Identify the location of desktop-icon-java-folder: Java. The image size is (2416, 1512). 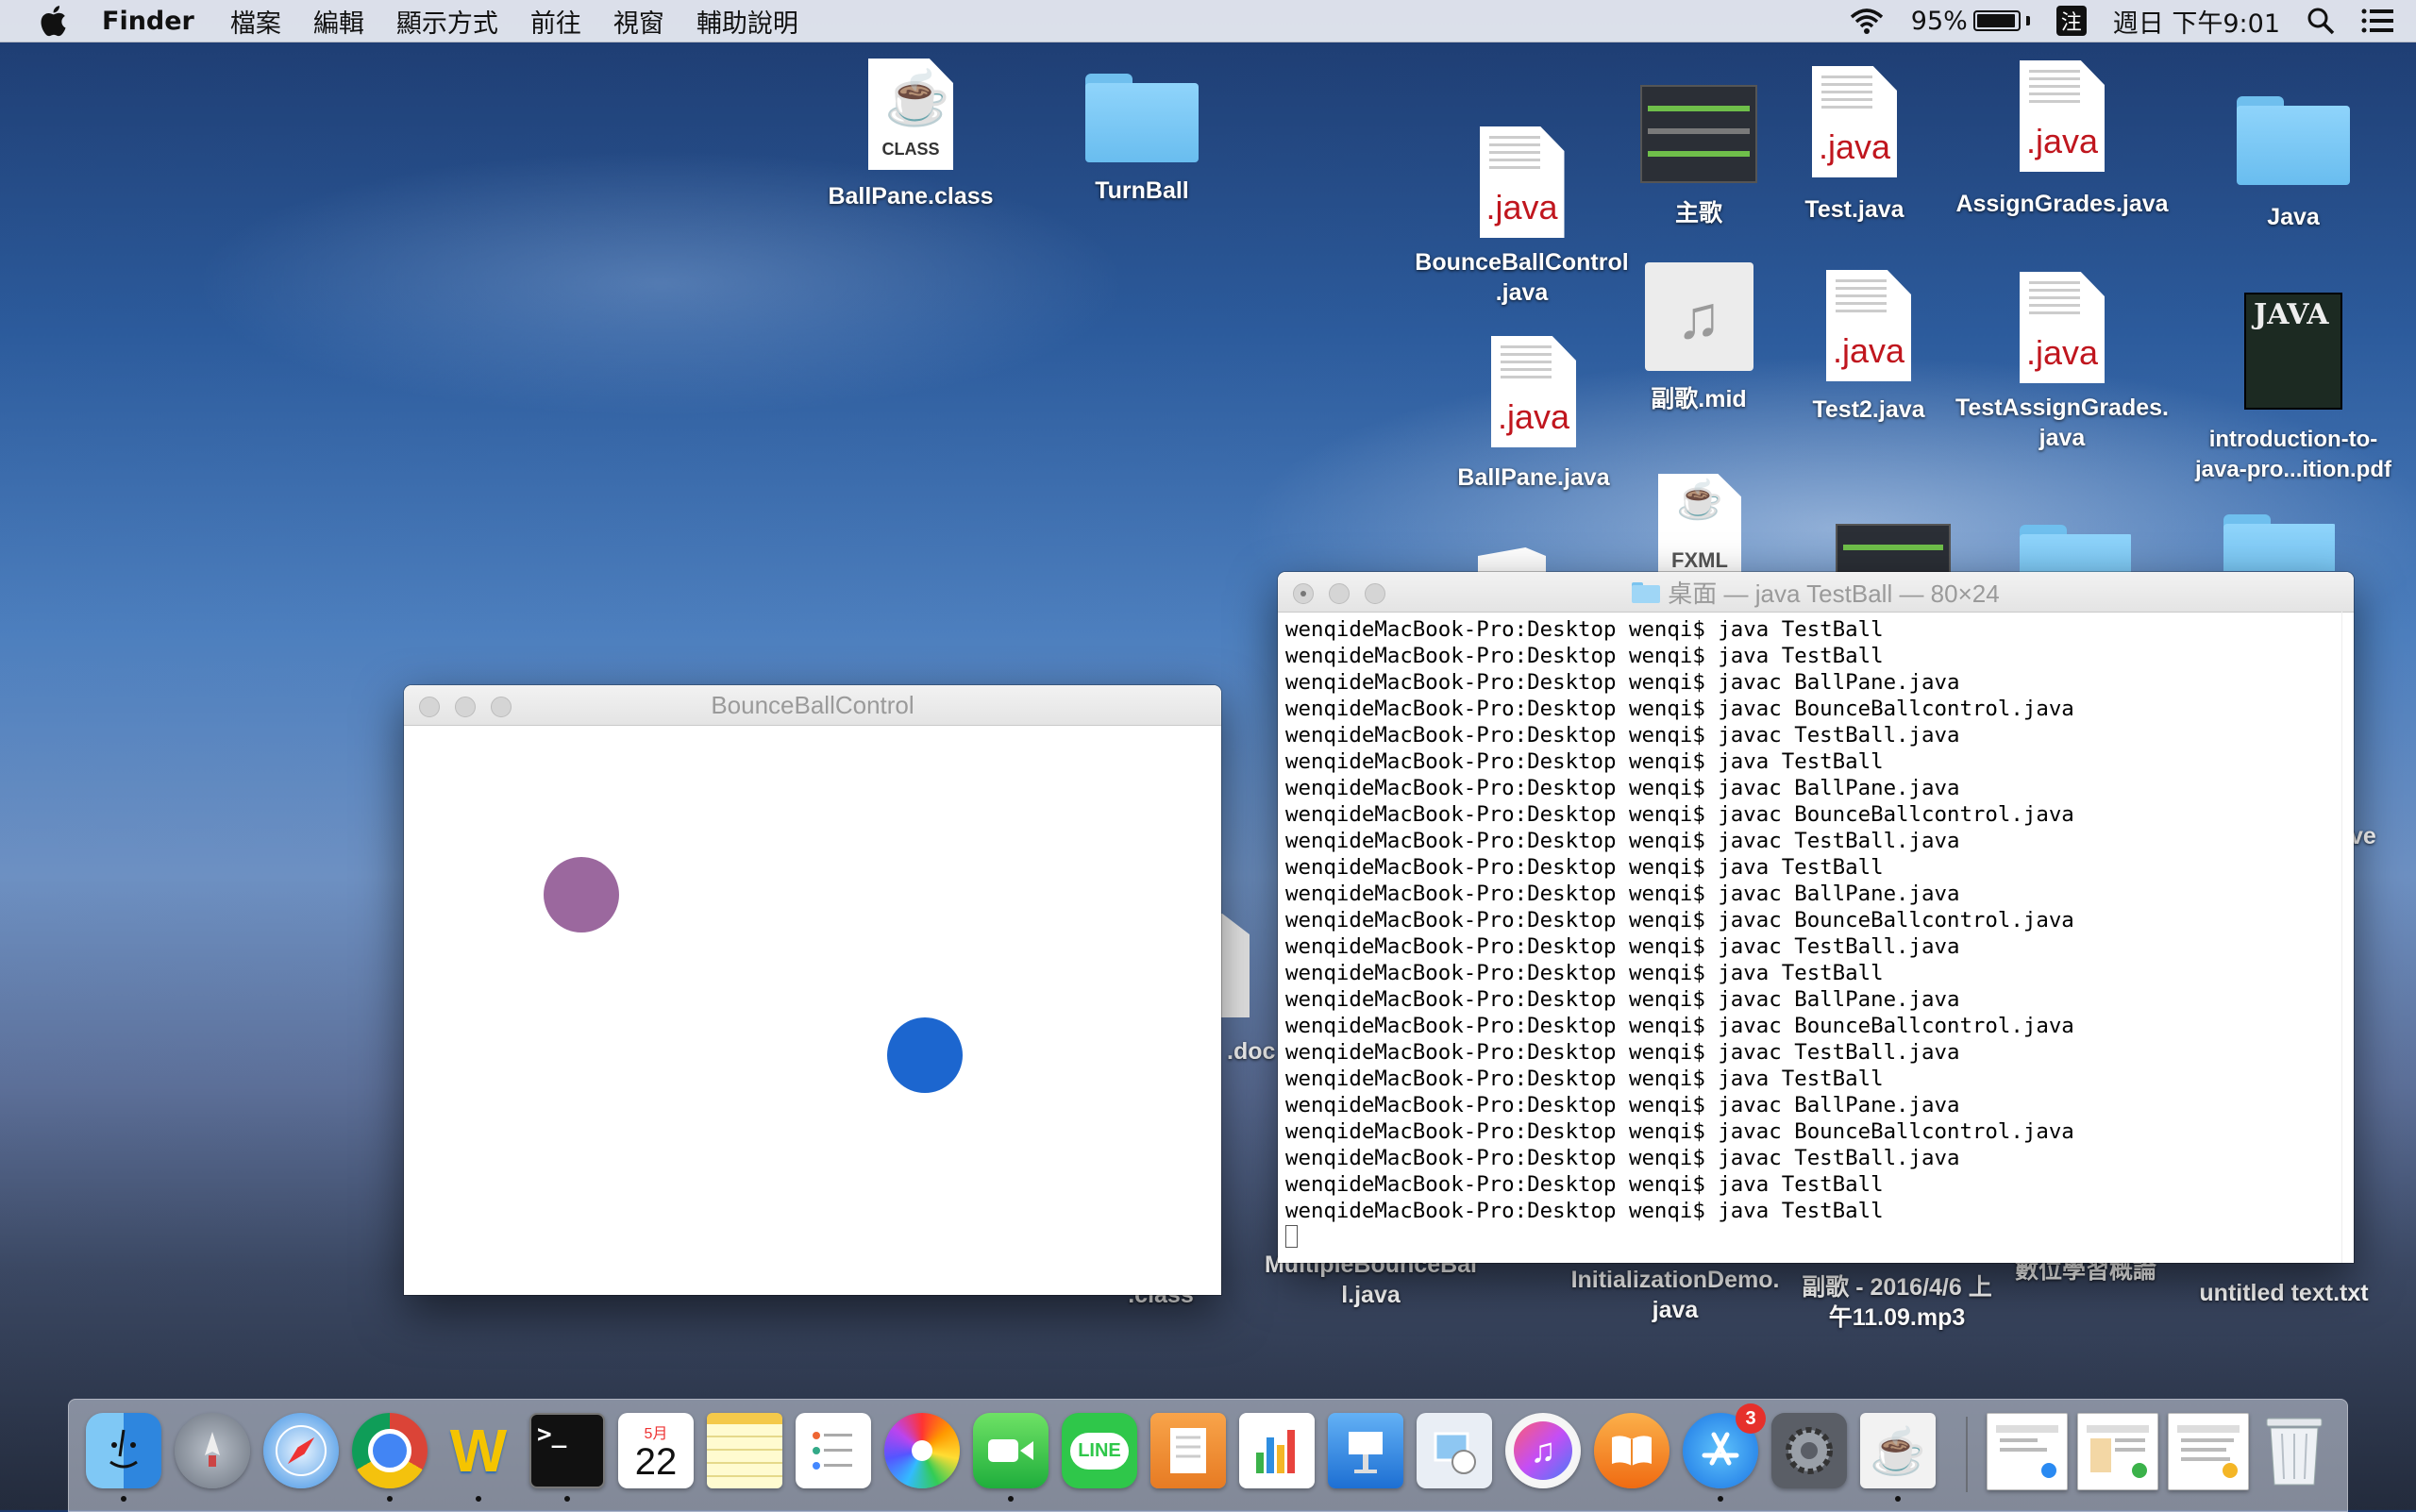
(2293, 164).